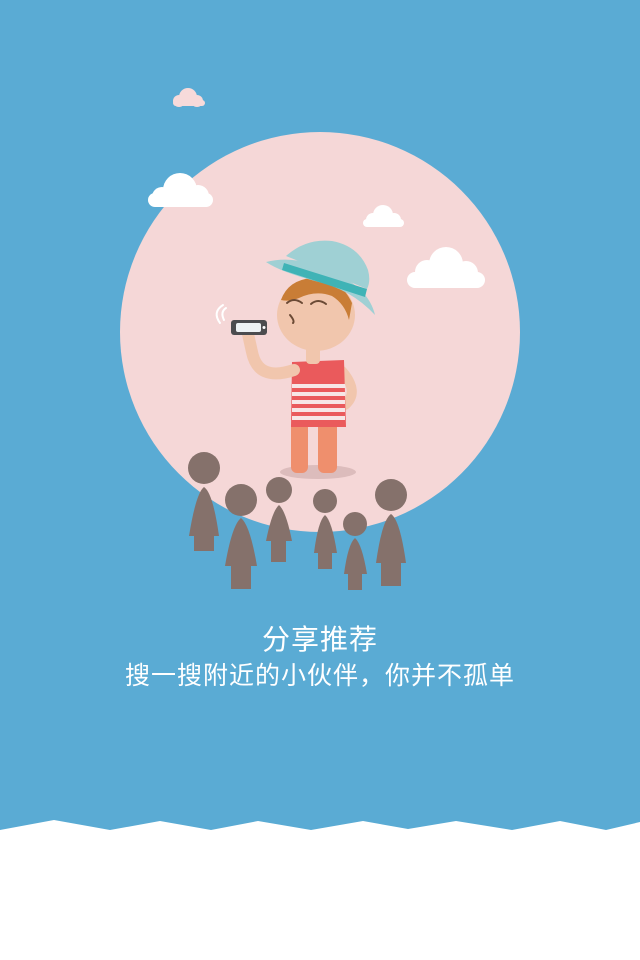  I want to click on cloud-small-icon, so click(189, 97).